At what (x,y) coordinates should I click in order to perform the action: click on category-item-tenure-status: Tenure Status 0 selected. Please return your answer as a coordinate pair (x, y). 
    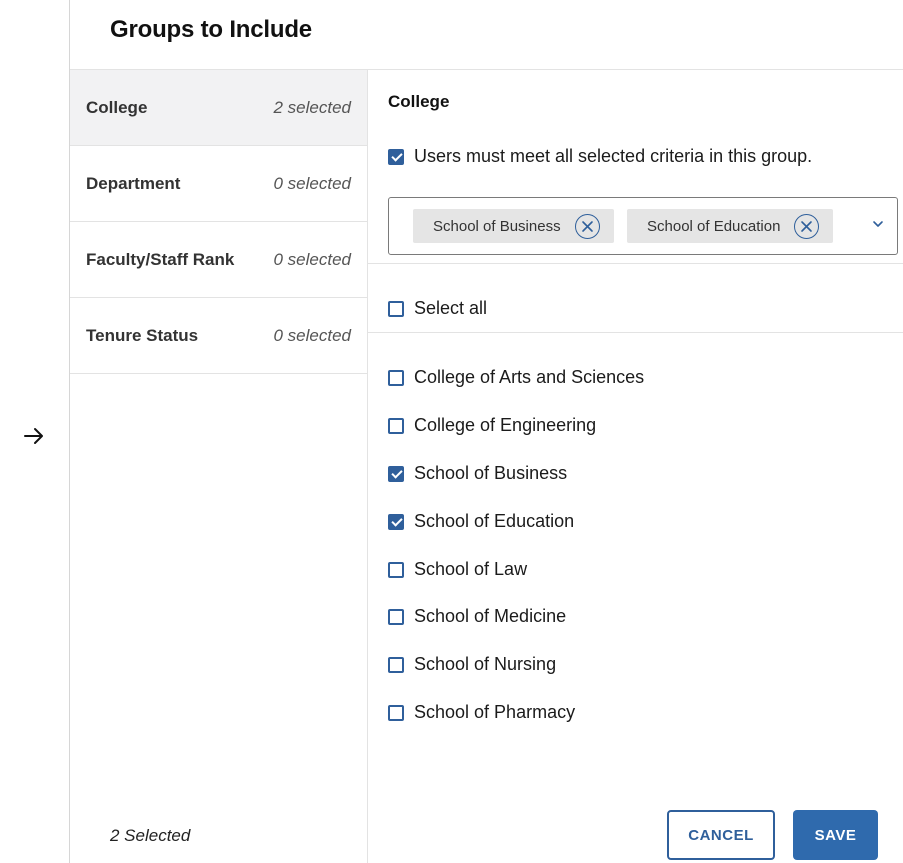
    Looking at the image, I should click on (218, 336).